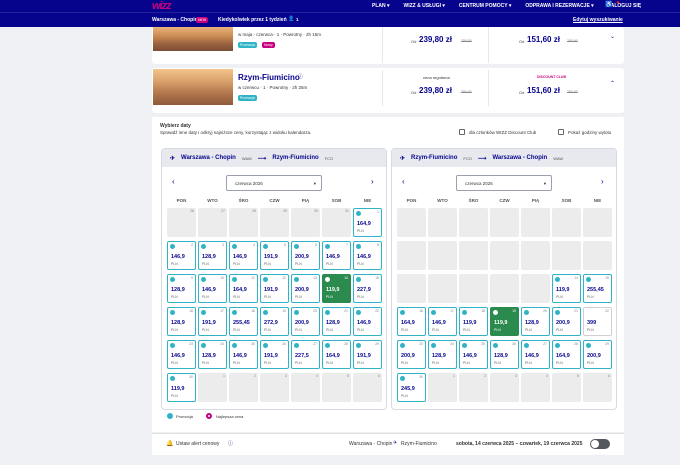  What do you see at coordinates (504, 222) in the screenshot?
I see `calendar-day` at bounding box center [504, 222].